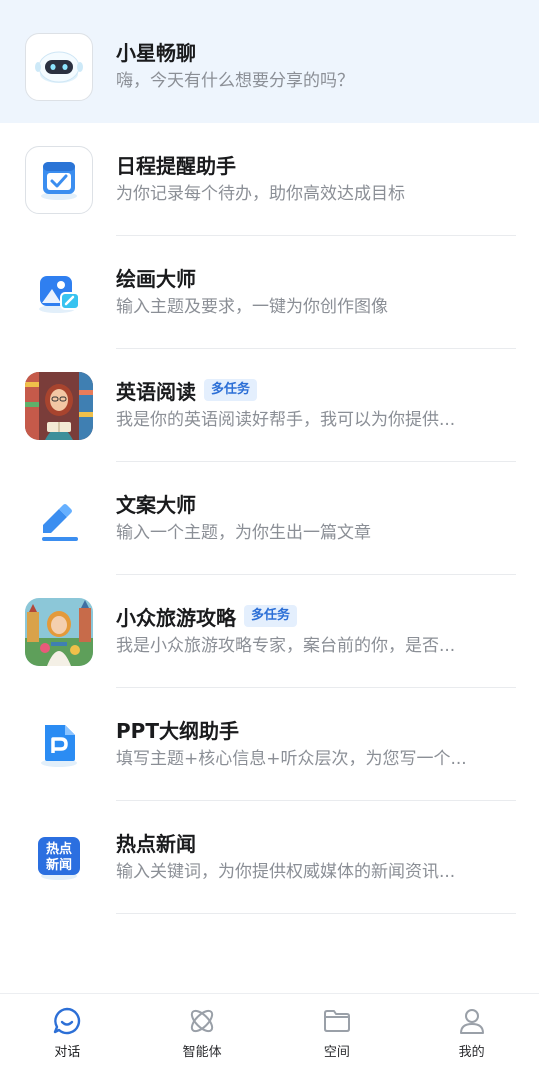 The width and height of the screenshot is (539, 1072). What do you see at coordinates (202, 1021) in the screenshot?
I see `atom-icon` at bounding box center [202, 1021].